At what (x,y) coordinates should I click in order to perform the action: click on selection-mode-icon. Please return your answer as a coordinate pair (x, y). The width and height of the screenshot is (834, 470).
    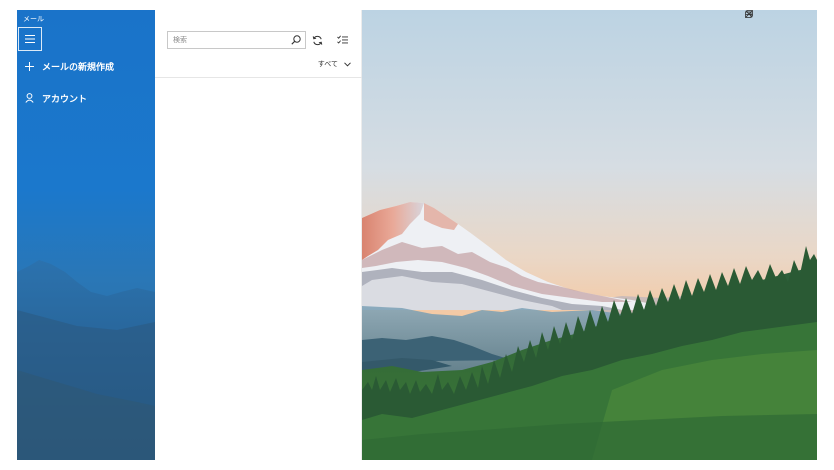
    Looking at the image, I should click on (342, 39).